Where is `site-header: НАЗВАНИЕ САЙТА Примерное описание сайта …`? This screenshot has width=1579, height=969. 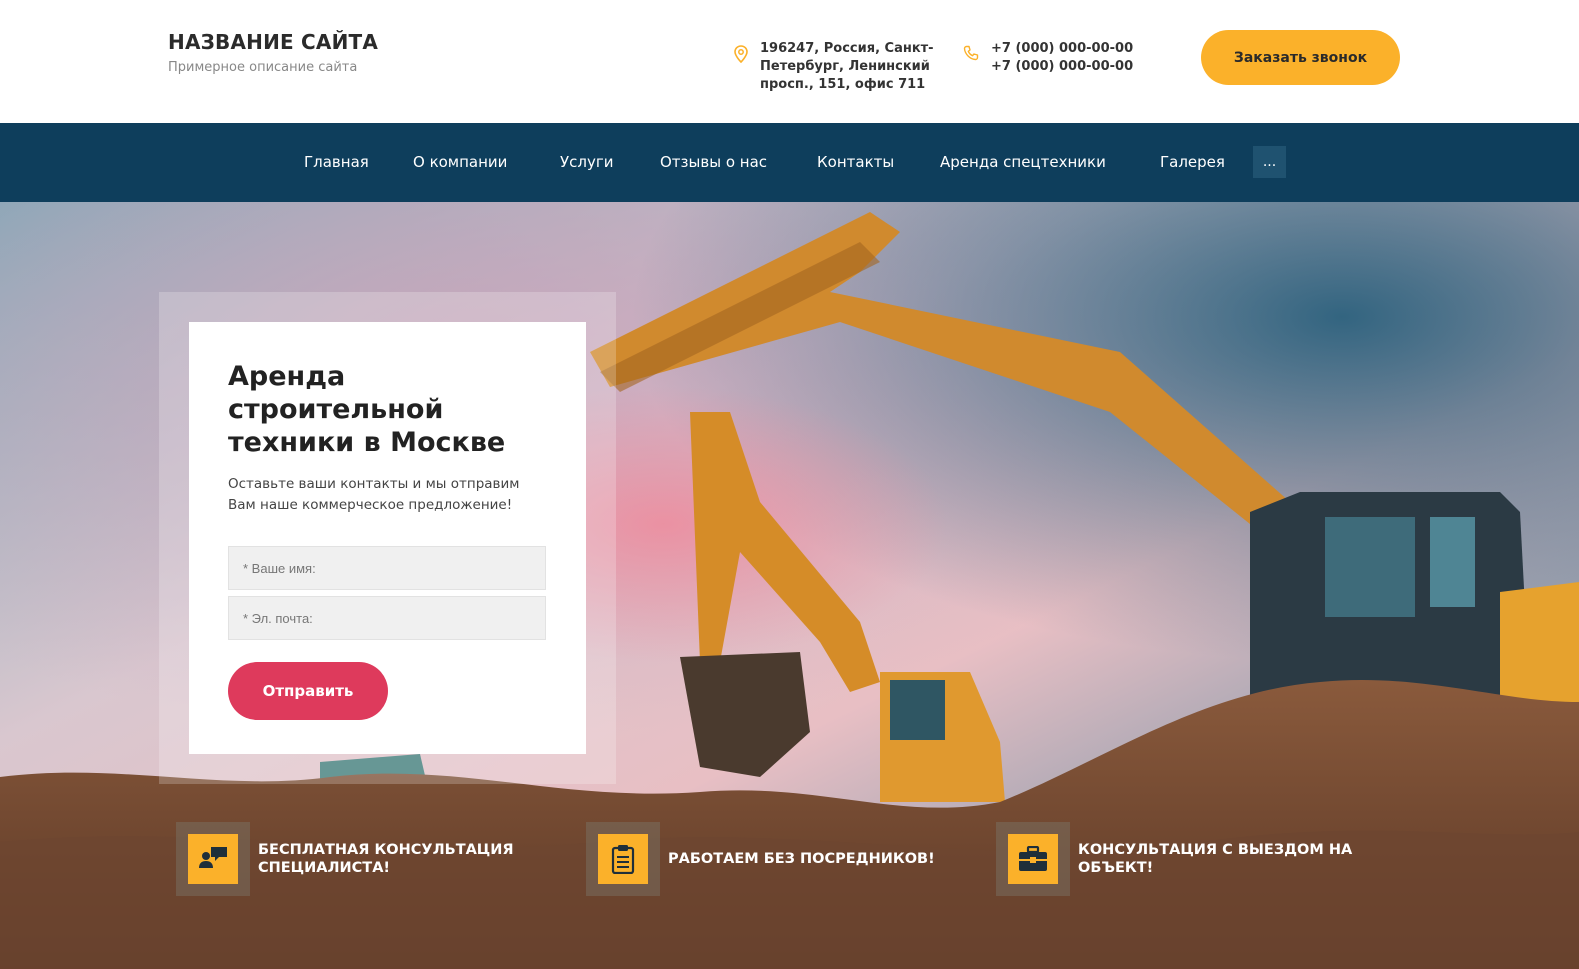
site-header: НАЗВАНИЕ САЙТА Примерное описание сайта … is located at coordinates (789, 61).